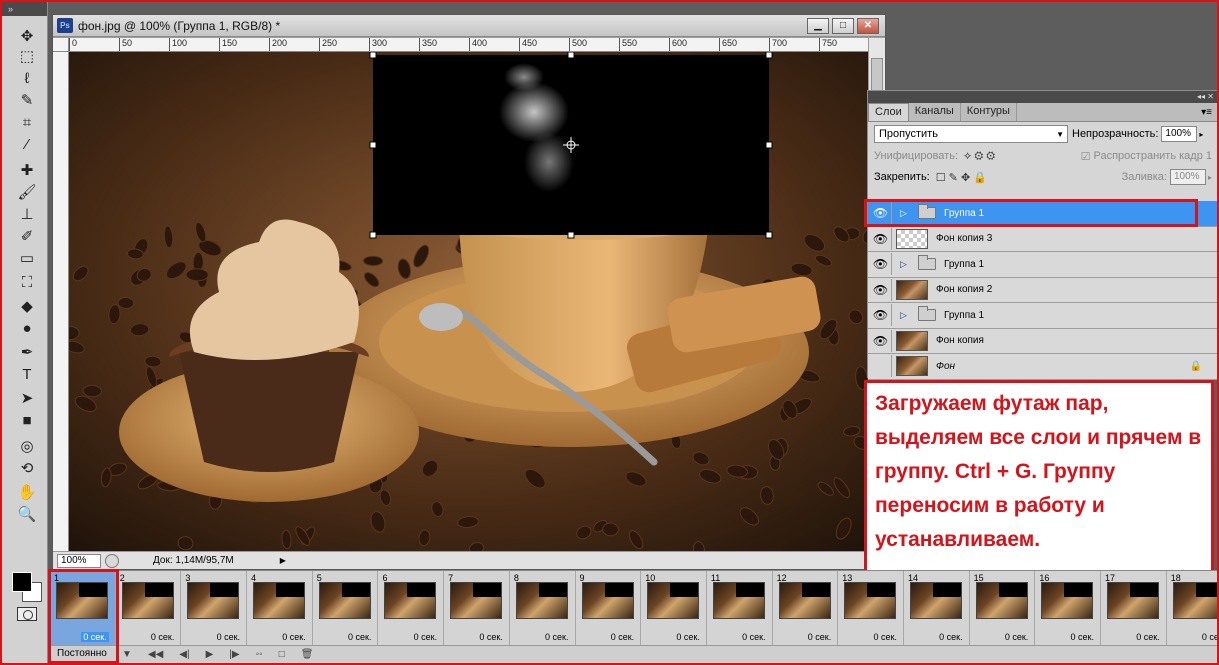 The image size is (1219, 665). I want to click on eyedropper-icon: ⁄, so click(27, 144).